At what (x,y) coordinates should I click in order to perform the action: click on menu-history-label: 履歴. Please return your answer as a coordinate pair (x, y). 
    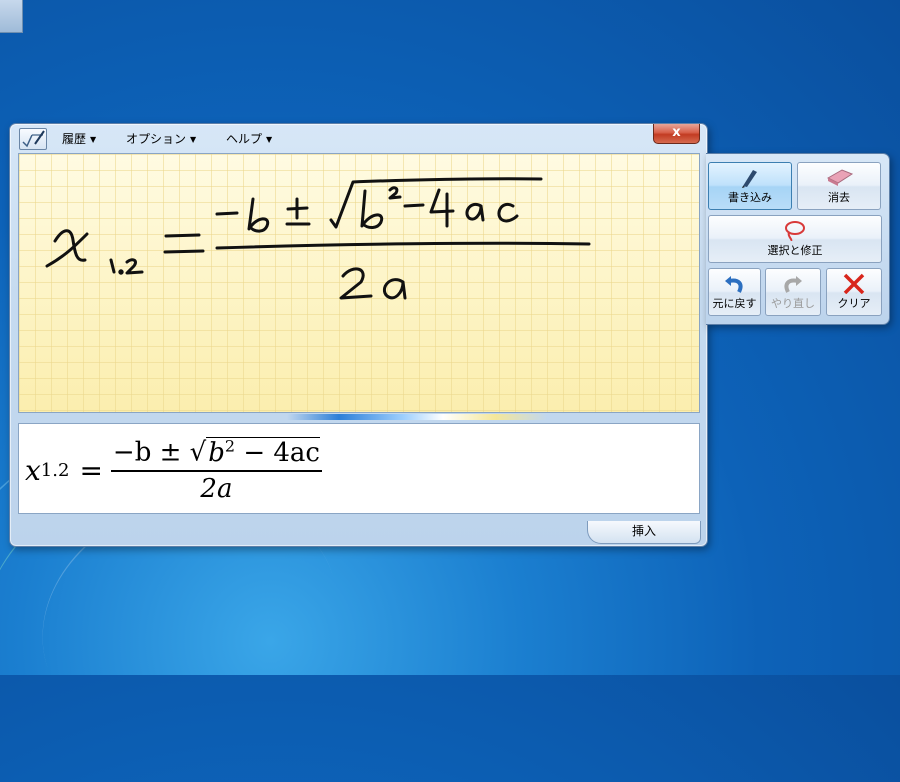
    Looking at the image, I should click on (74, 139).